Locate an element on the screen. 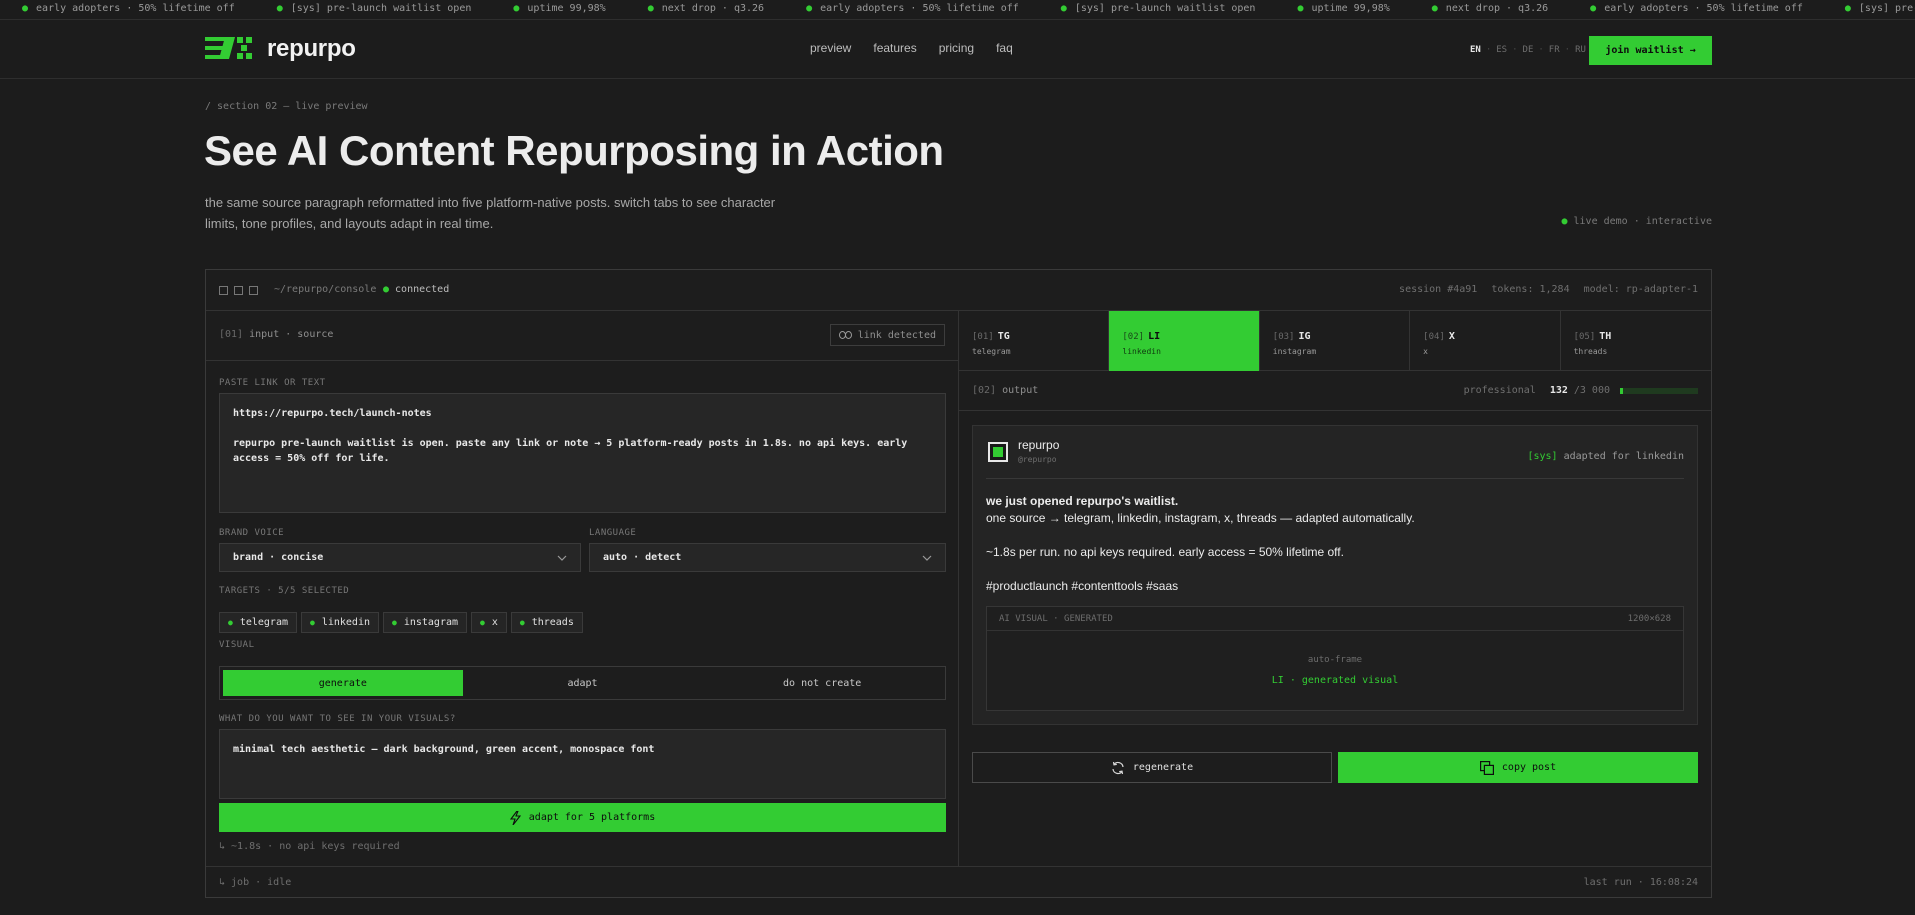  target-chip-linkedin: ● linkedin is located at coordinates (340, 622).